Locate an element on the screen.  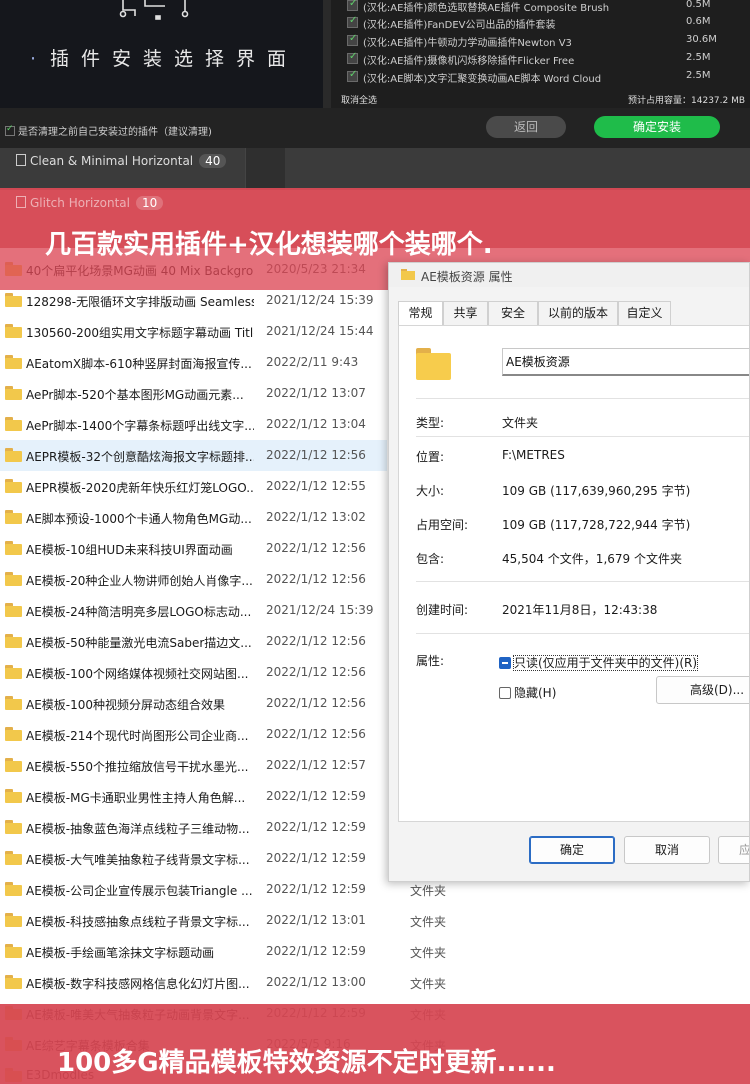
tab-customize: 自定义 is located at coordinates (644, 313).